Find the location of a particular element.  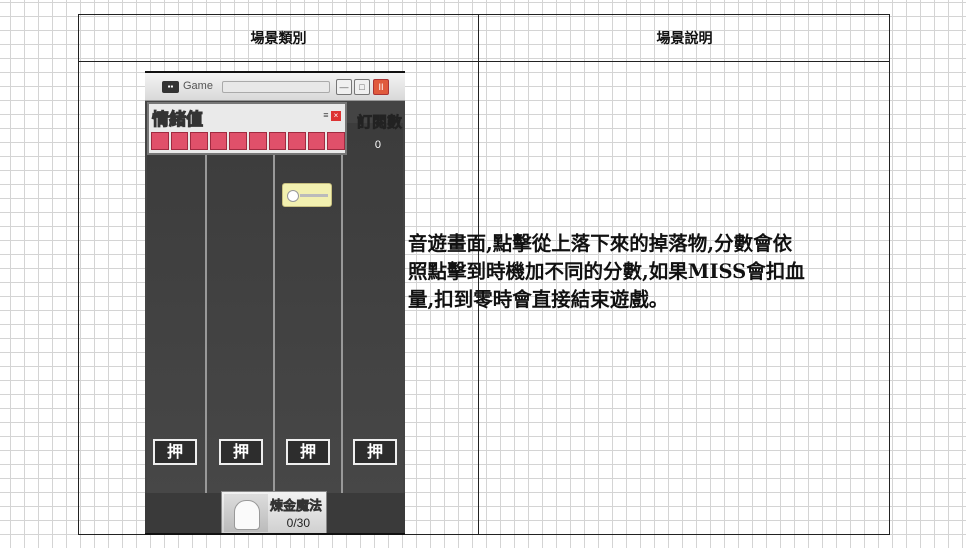

subscribers-count: 0 is located at coordinates (377, 145).